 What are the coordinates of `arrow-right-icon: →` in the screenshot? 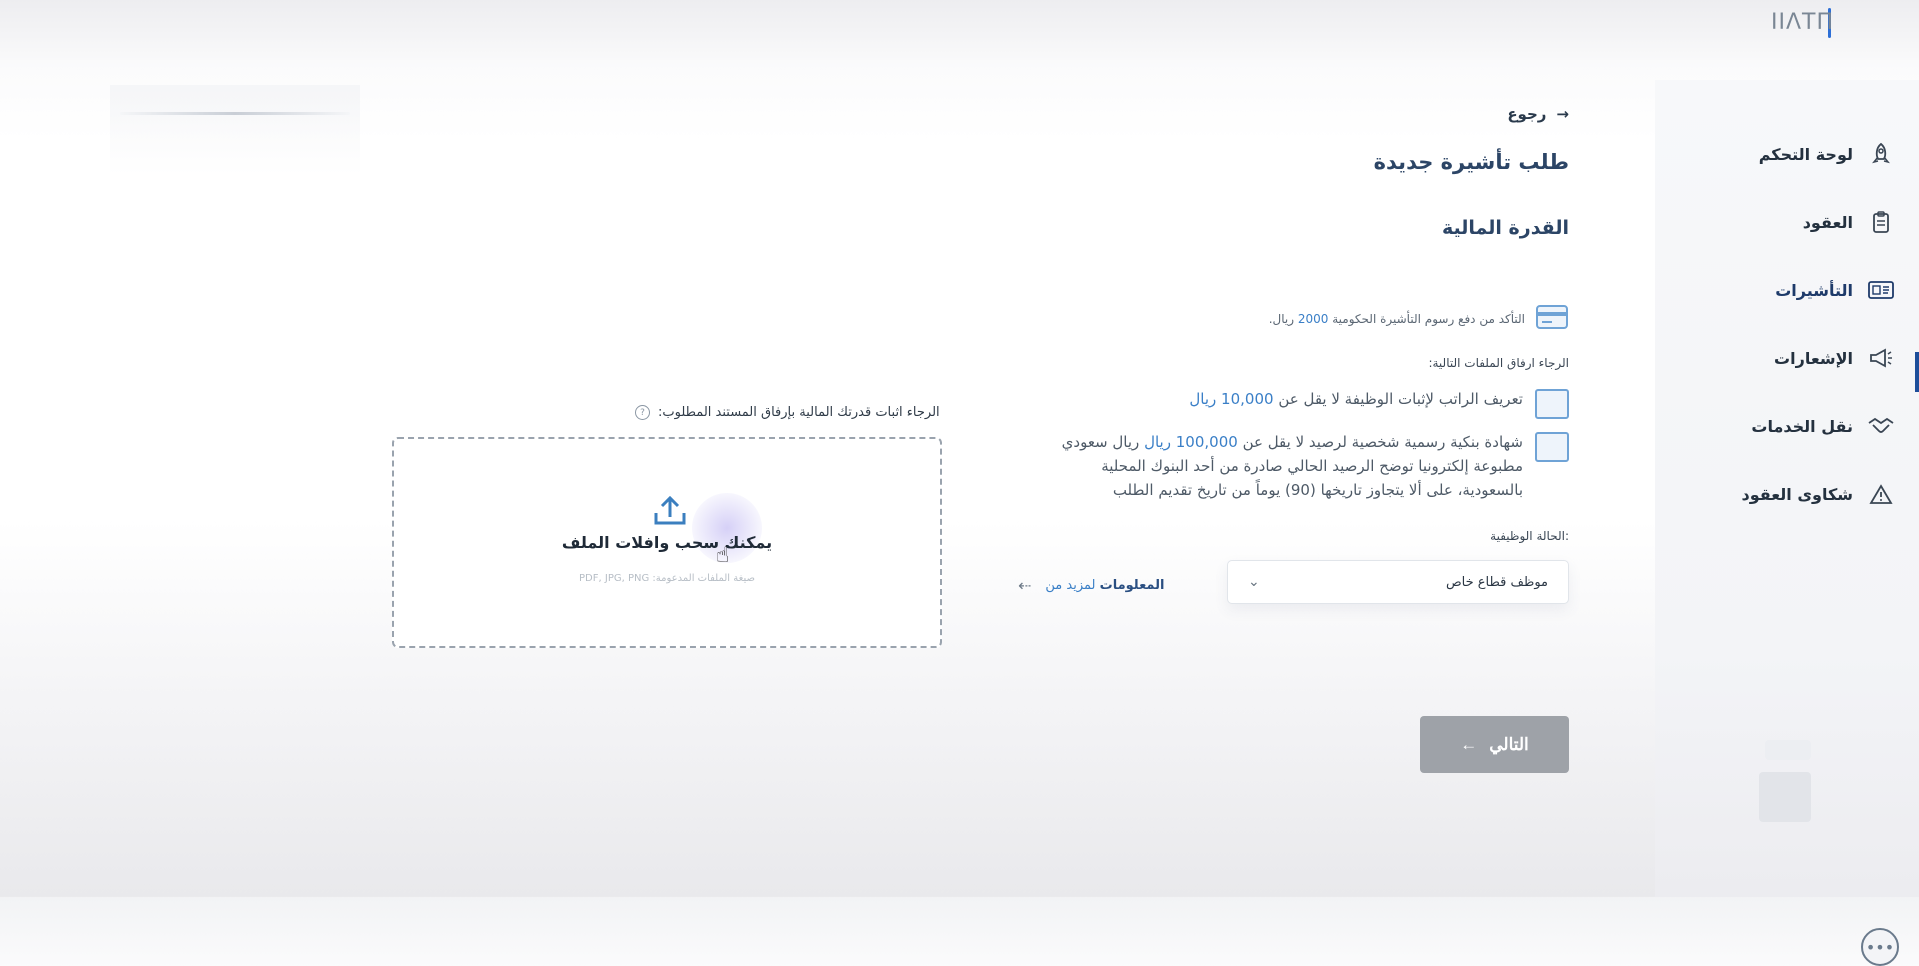 It's located at (1562, 114).